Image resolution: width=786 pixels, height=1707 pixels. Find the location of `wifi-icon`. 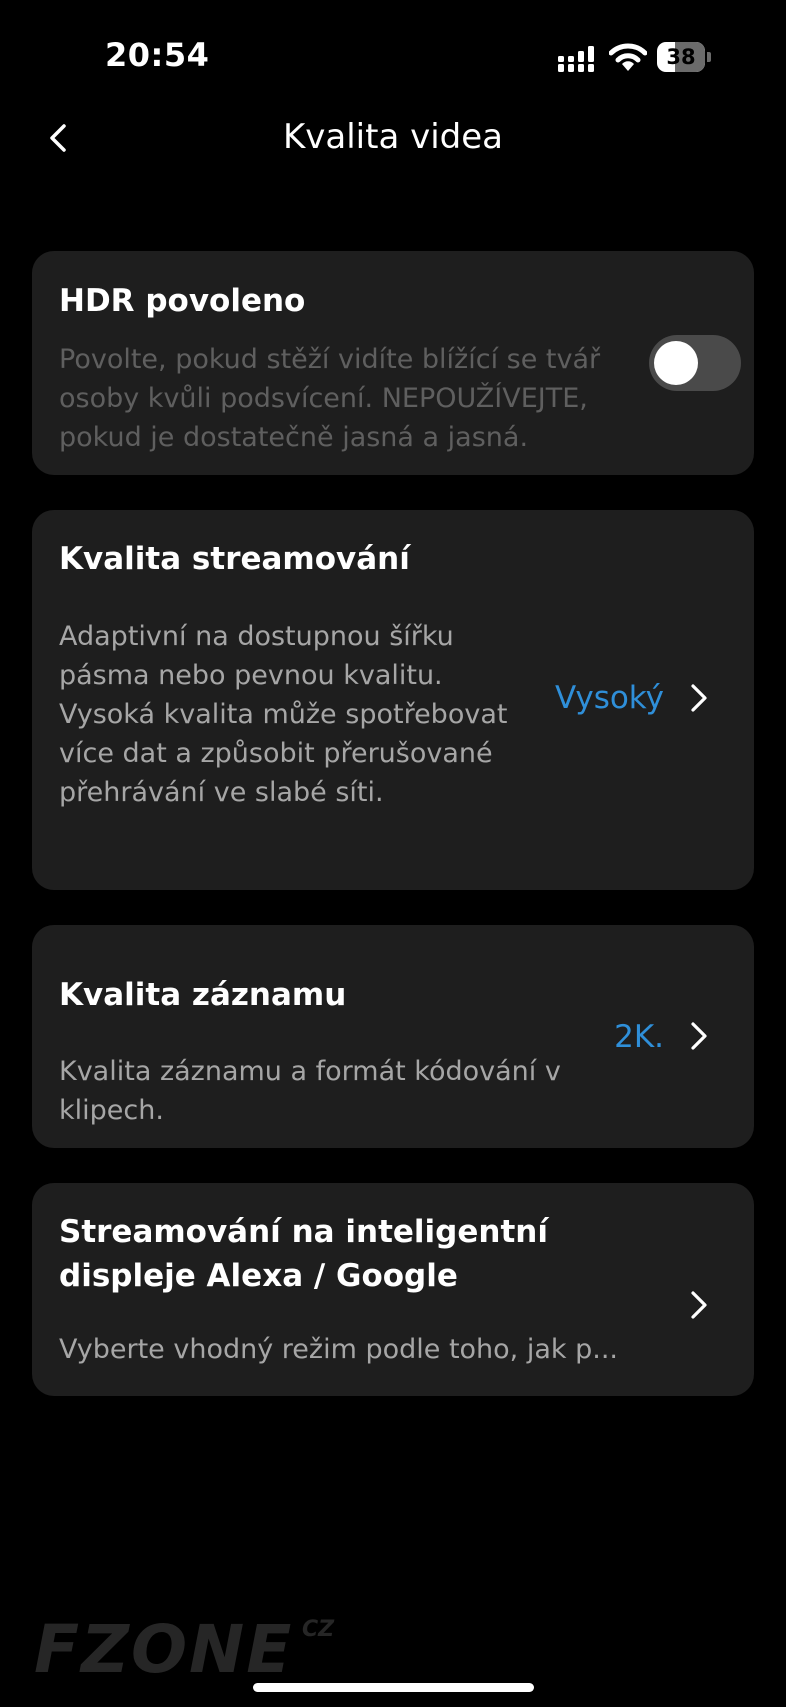

wifi-icon is located at coordinates (628, 57).